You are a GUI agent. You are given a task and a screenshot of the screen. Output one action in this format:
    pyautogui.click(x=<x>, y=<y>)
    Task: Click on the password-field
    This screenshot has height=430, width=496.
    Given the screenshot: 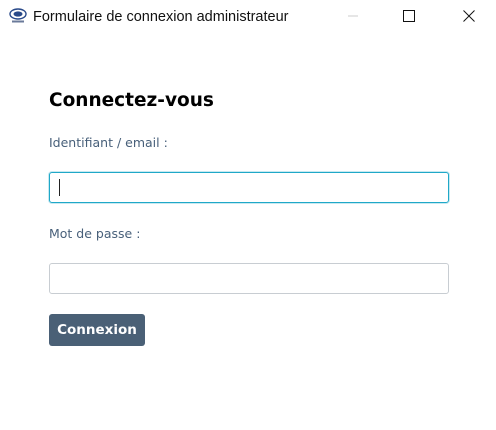 What is the action you would take?
    pyautogui.click(x=249, y=278)
    